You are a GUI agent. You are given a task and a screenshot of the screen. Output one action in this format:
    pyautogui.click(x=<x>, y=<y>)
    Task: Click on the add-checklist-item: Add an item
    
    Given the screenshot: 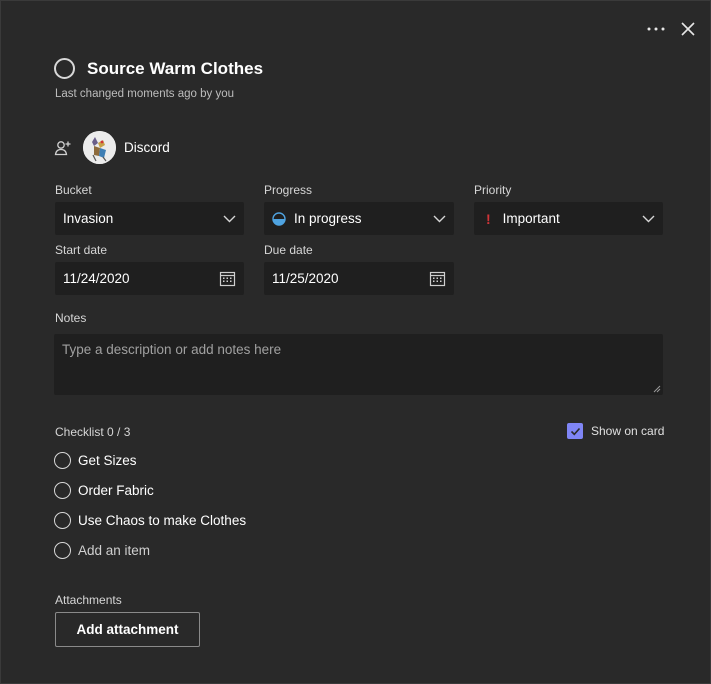 What is the action you would take?
    pyautogui.click(x=102, y=550)
    